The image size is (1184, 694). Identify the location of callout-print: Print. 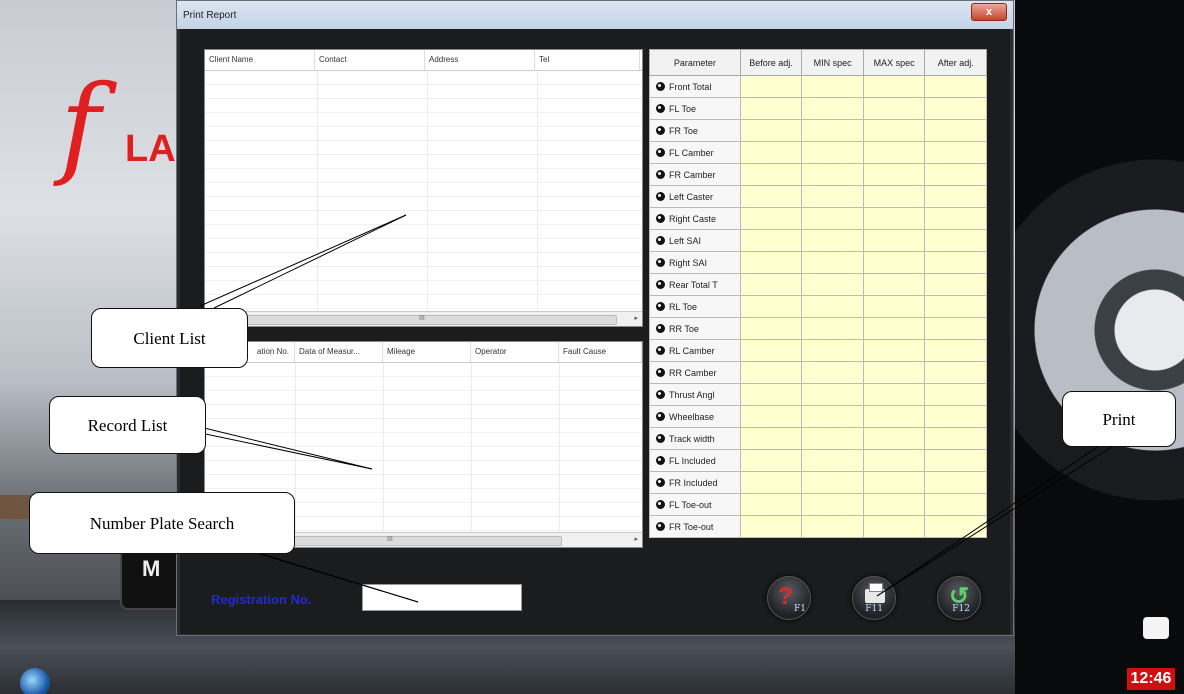
(1119, 419).